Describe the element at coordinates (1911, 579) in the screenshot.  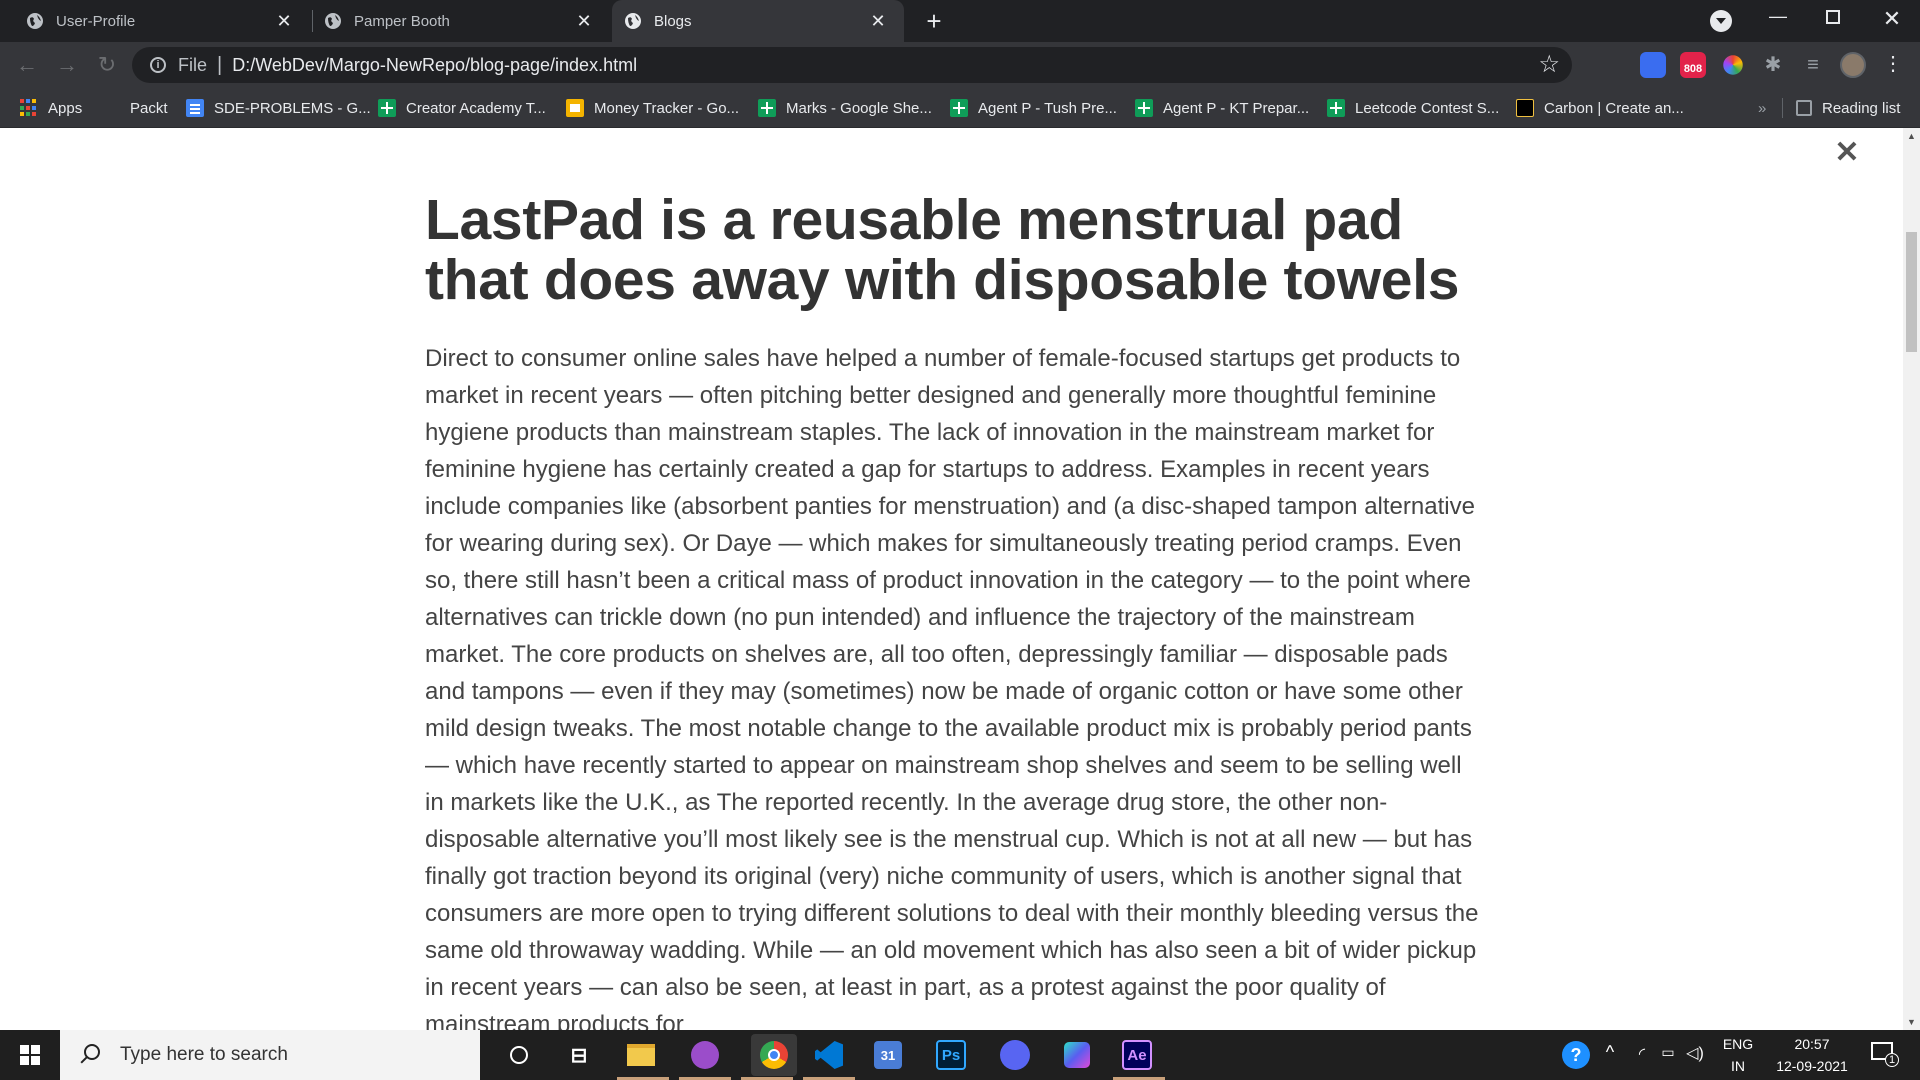
I see `page-scrollbar: ▲ ▼` at that location.